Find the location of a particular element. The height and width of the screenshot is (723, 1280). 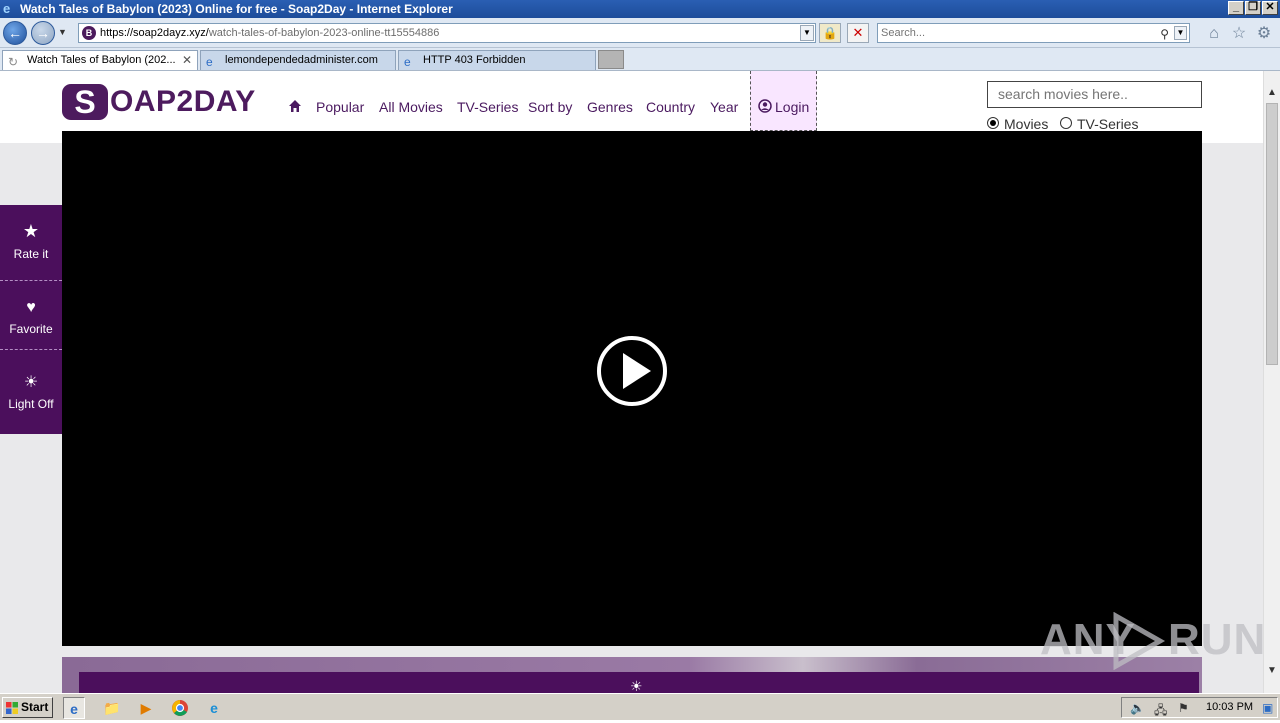

taskbar-explorer-folder-icon: 📁 is located at coordinates (112, 708).